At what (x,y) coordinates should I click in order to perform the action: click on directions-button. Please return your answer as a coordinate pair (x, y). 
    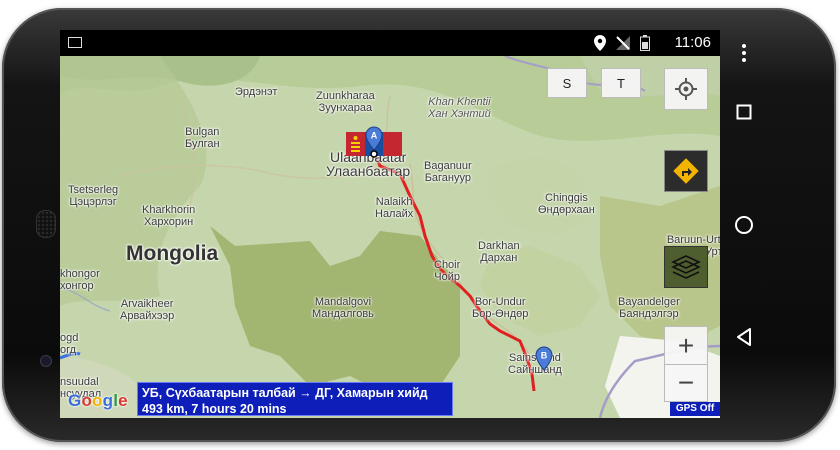
    Looking at the image, I should click on (686, 171).